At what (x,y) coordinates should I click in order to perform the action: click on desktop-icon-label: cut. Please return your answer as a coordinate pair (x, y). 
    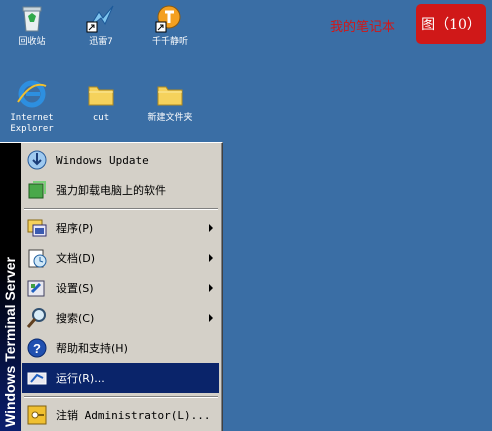
    Looking at the image, I should click on (101, 118).